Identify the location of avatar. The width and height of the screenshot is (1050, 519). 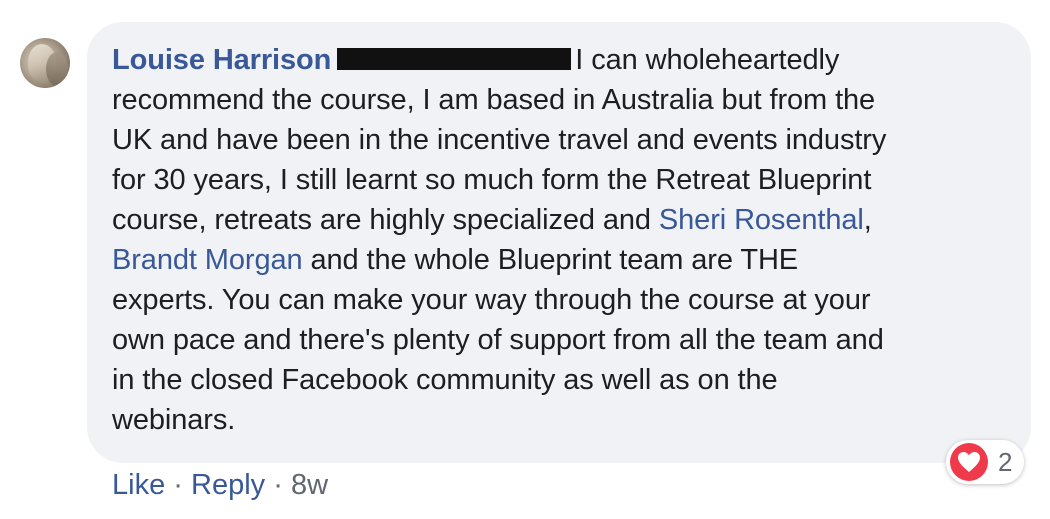
(45, 63).